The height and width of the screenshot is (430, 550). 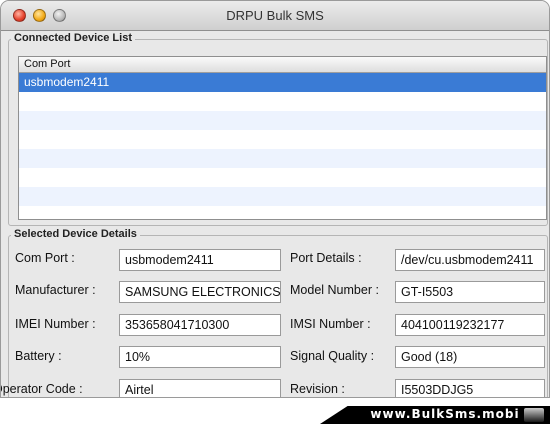 I want to click on website-banner: www.BulkSms.mobi, so click(x=435, y=415).